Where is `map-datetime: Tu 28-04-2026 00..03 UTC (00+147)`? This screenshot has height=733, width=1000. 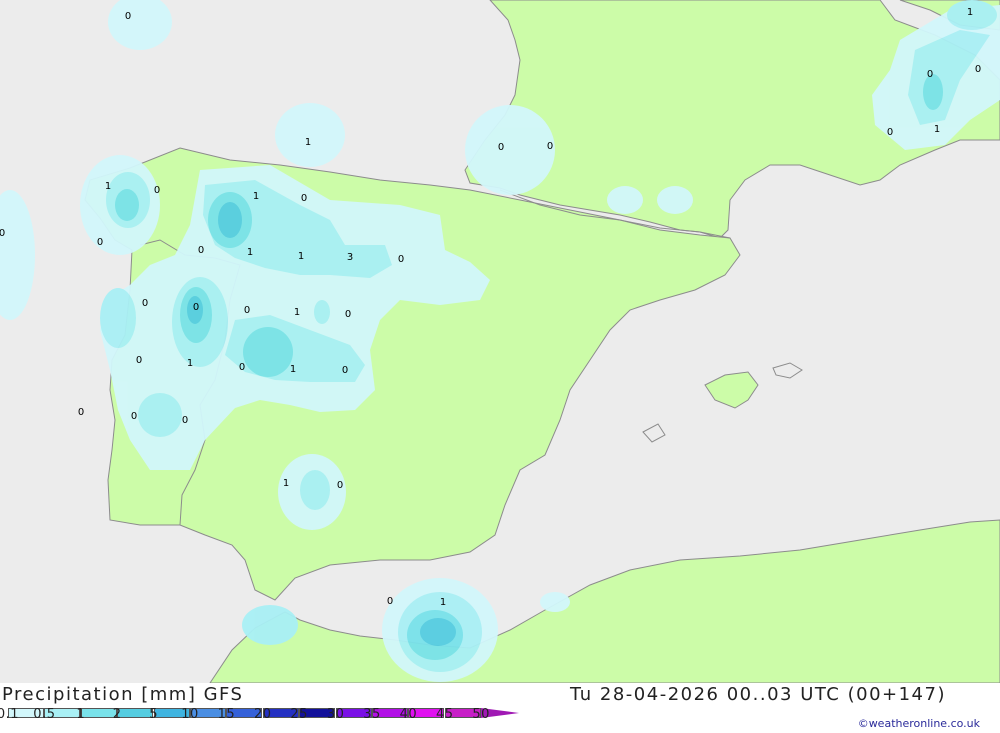
map-datetime: Tu 28-04-2026 00..03 UTC (00+147) is located at coordinates (758, 694).